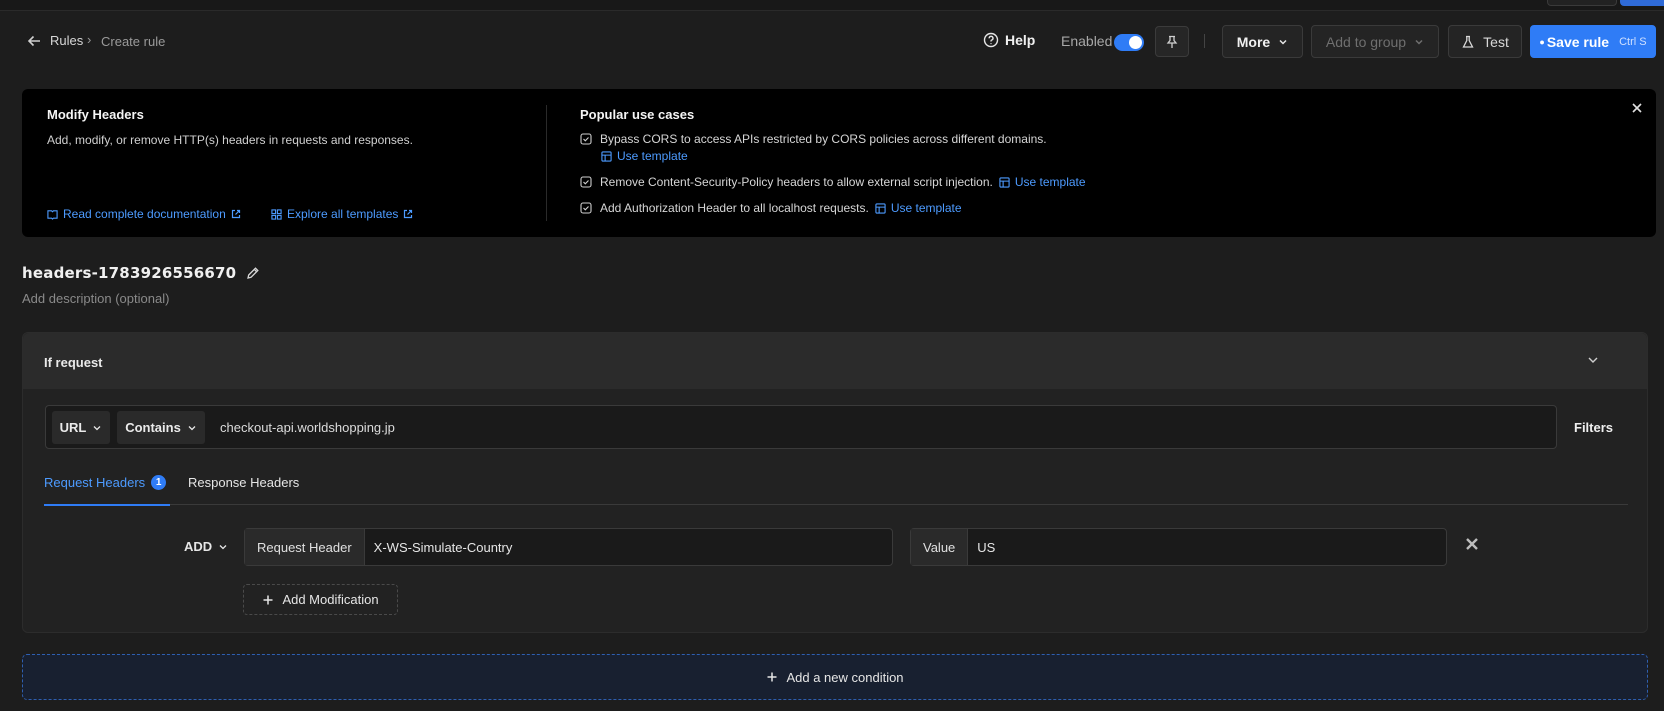 The height and width of the screenshot is (711, 1664). Describe the element at coordinates (253, 273) in the screenshot. I see `pencil-icon` at that location.